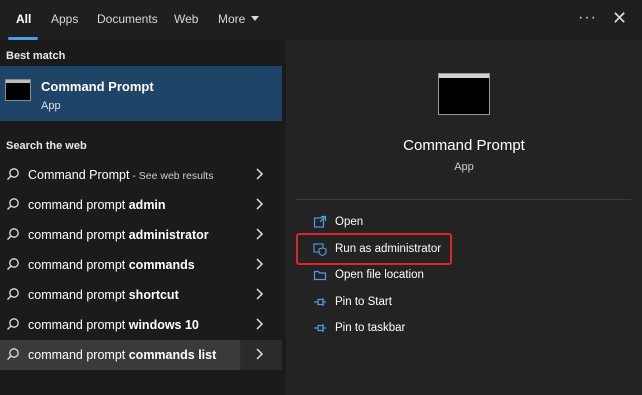  I want to click on open-icon, so click(320, 221).